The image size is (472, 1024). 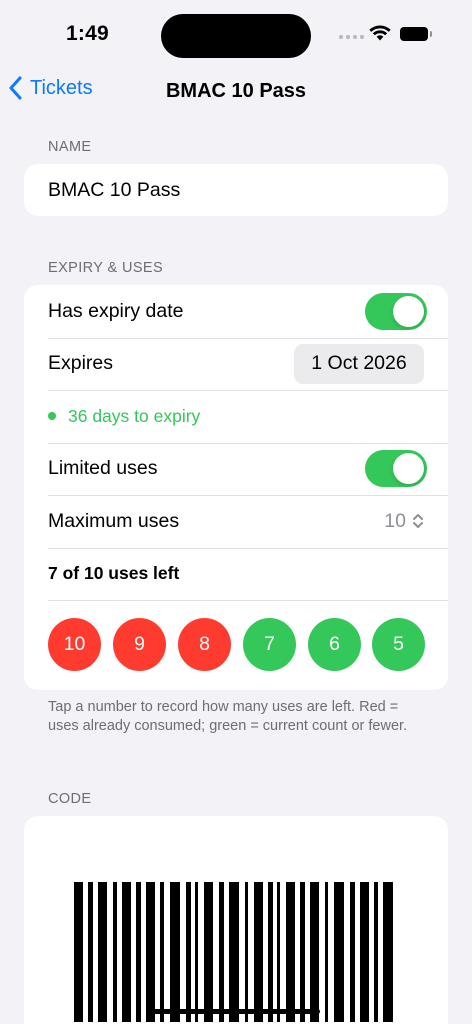 I want to click on code-section-header: CODE, so click(x=70, y=799).